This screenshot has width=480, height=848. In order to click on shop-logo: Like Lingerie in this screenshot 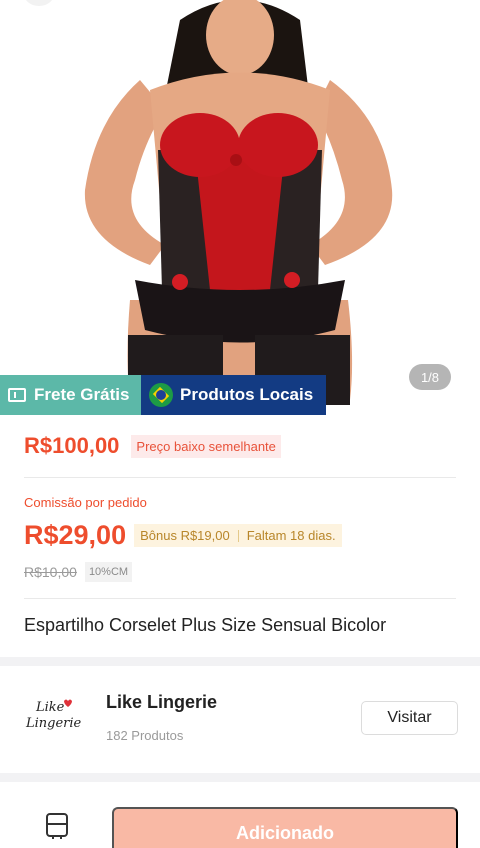, I will do `click(52, 715)`.